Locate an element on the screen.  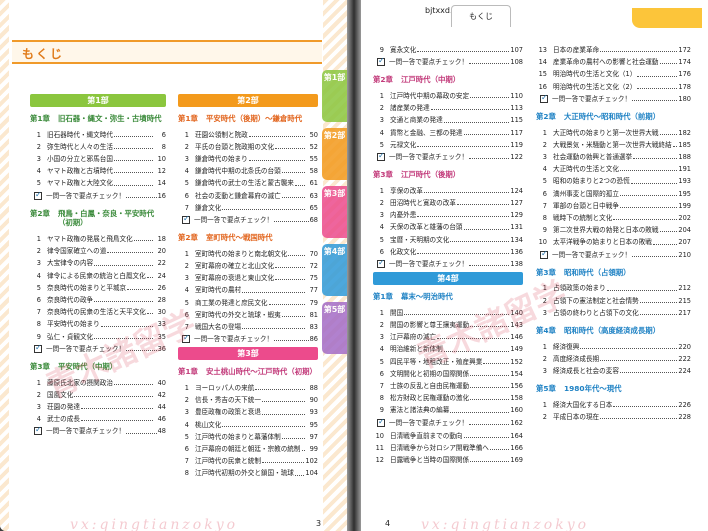
side-tab-part4: 第4部 is located at coordinates (334, 270).